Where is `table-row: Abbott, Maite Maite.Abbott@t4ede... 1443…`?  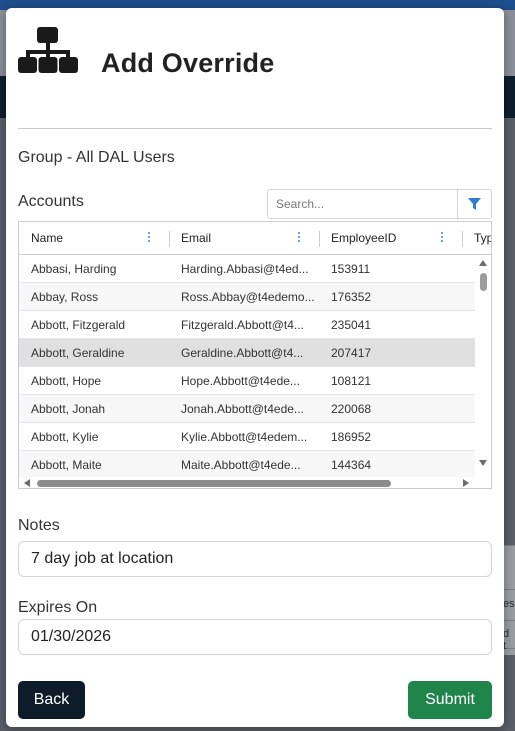
table-row: Abbott, Maite Maite.Abbott@t4ede... 1443… is located at coordinates (247, 464).